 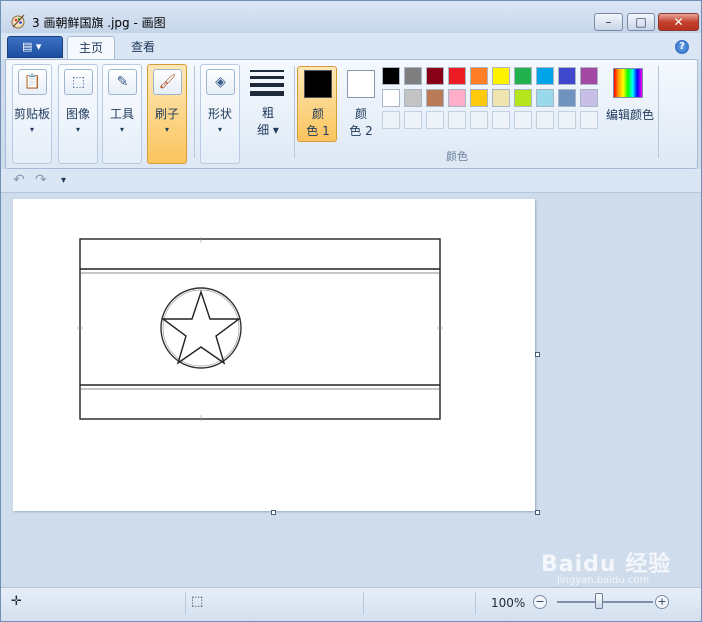 What do you see at coordinates (361, 84) in the screenshot?
I see `color2-swatch` at bounding box center [361, 84].